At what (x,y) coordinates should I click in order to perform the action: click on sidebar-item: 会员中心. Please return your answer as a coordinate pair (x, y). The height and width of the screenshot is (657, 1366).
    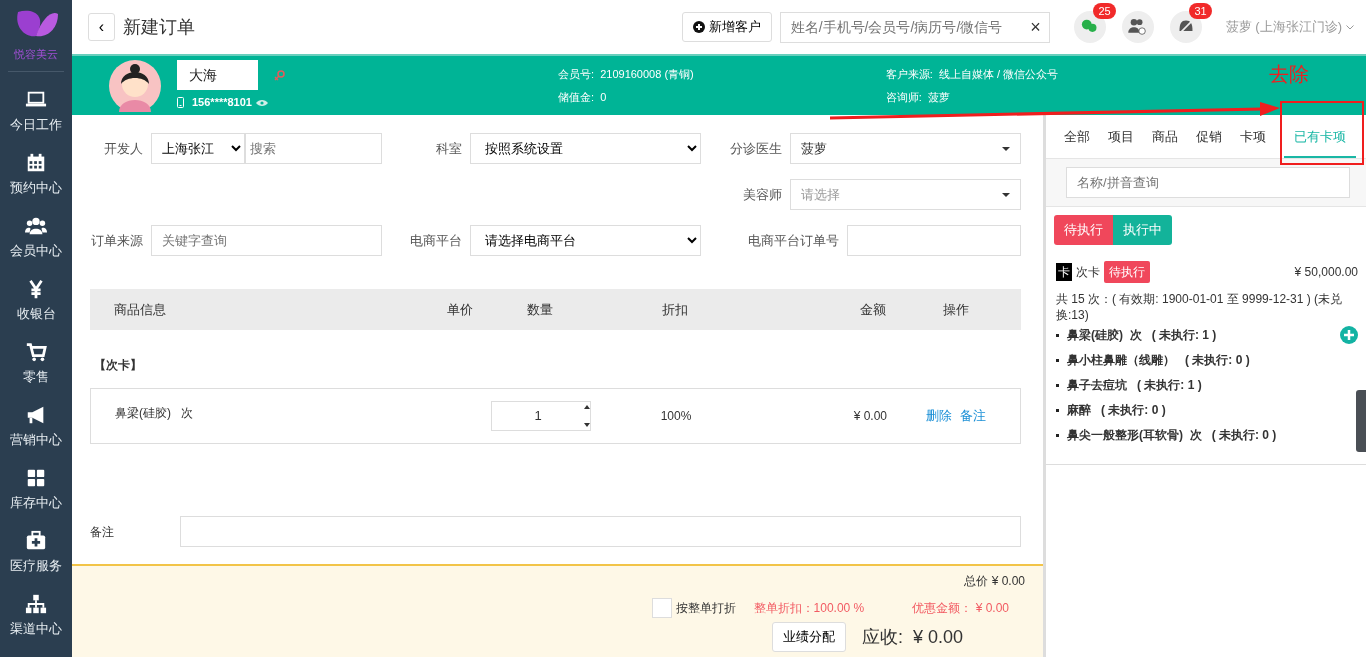
    Looking at the image, I should click on (36, 237).